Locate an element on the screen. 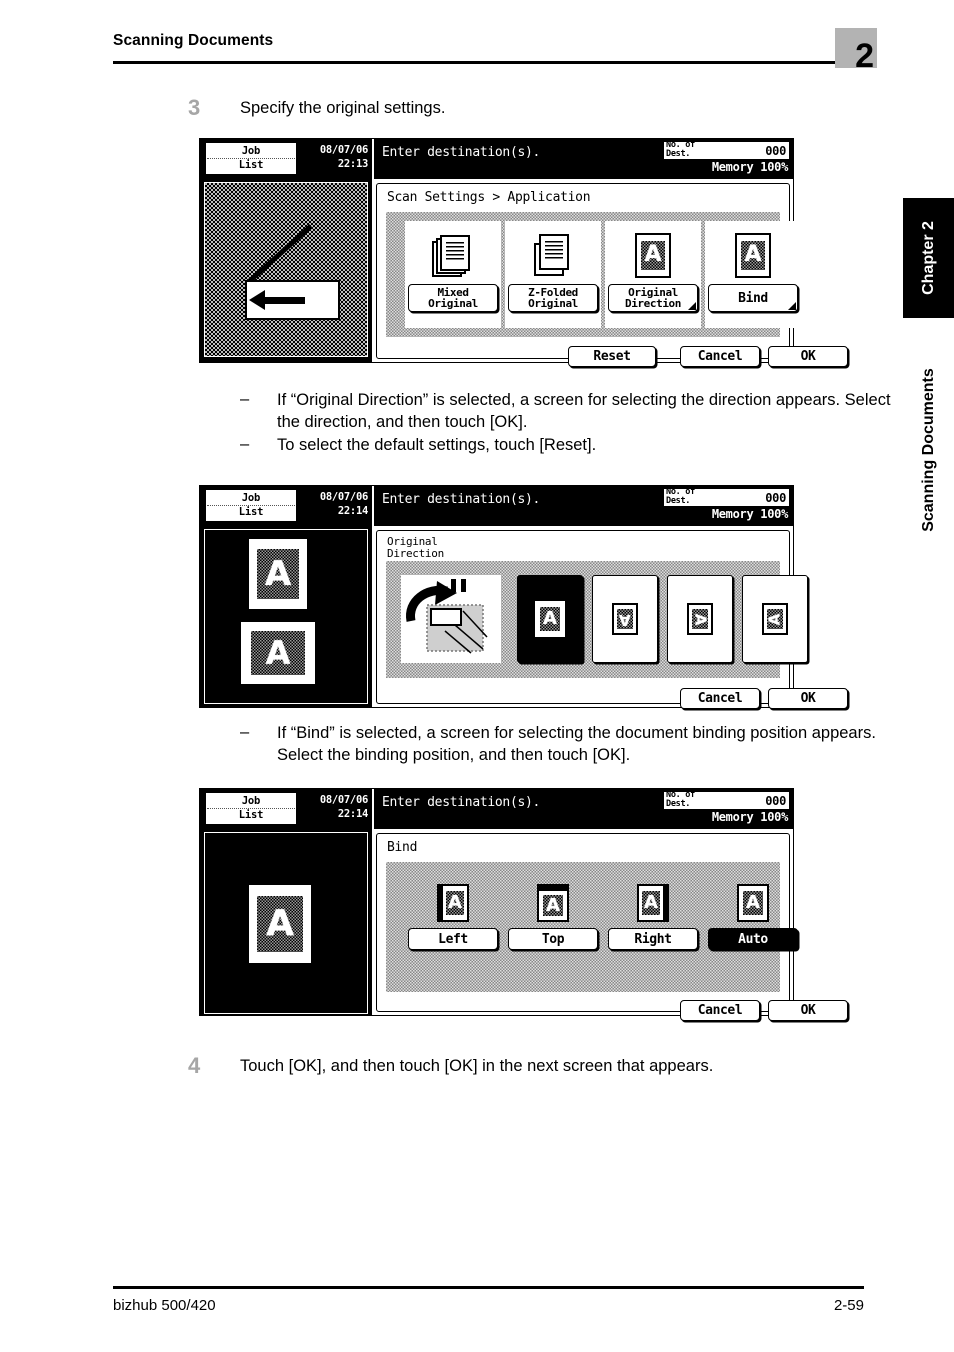 The height and width of the screenshot is (1352, 954). two-sheets-preview: A A is located at coordinates (286, 616).